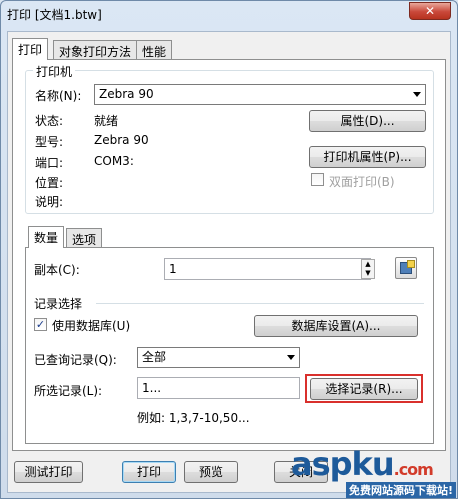 Image resolution: width=458 pixels, height=499 pixels. Describe the element at coordinates (49, 183) in the screenshot. I see `location-label: 位置:` at that location.